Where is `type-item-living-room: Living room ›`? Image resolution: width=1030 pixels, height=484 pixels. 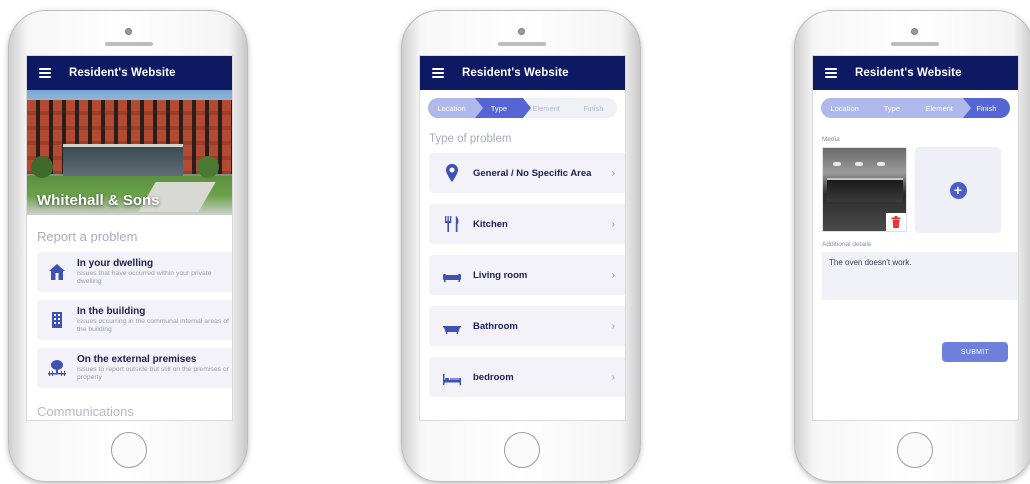 type-item-living-room: Living room › is located at coordinates (527, 275).